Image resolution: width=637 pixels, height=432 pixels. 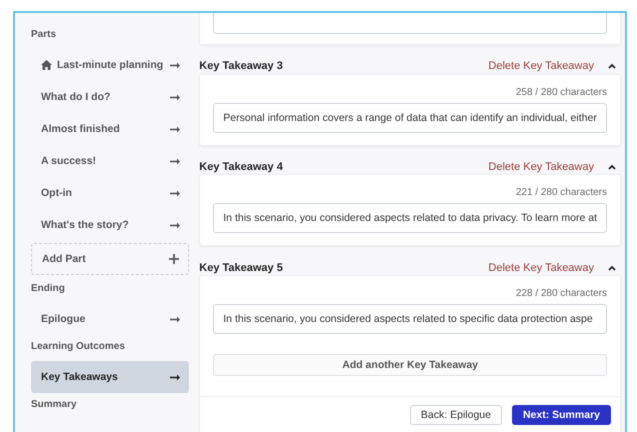 What do you see at coordinates (560, 294) in the screenshot?
I see `character-count: 228 / 280 characters` at bounding box center [560, 294].